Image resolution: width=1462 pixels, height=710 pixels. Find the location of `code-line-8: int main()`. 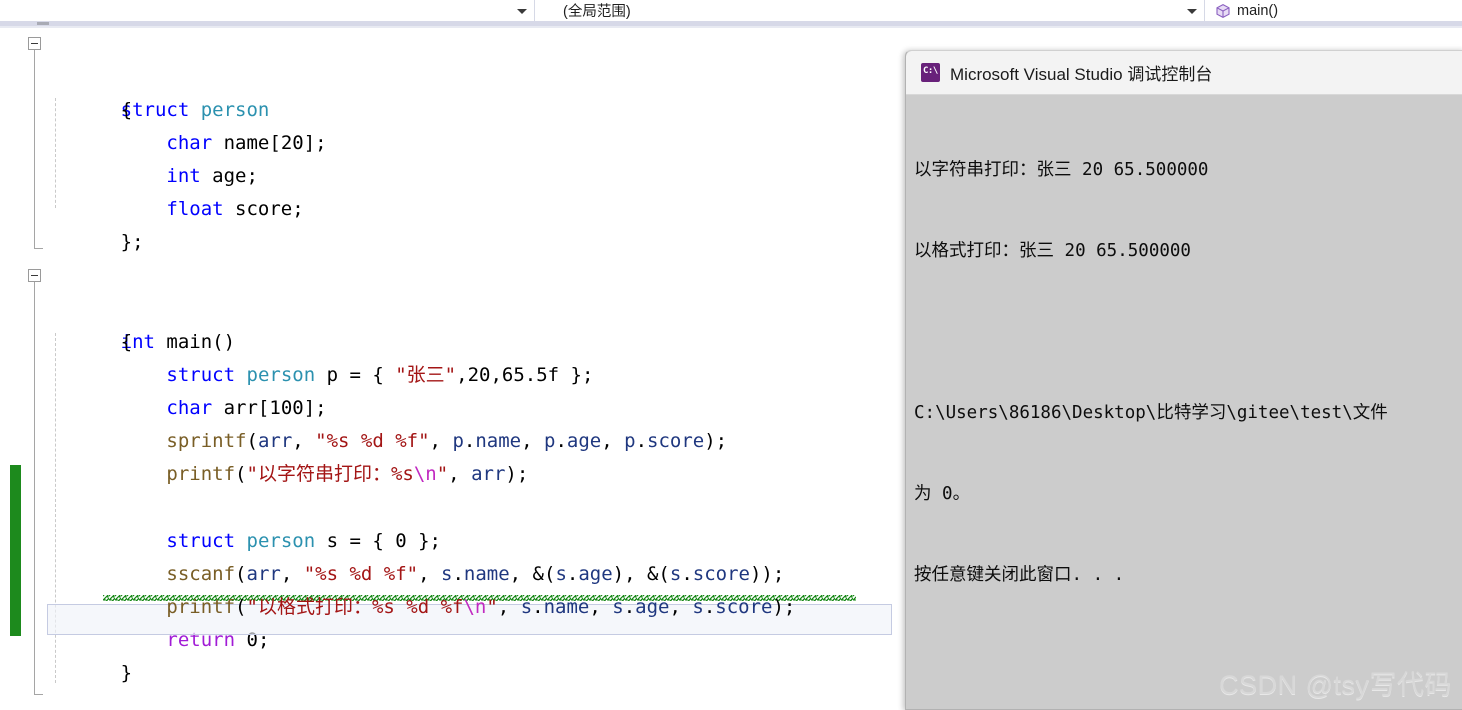

code-line-8: int main() is located at coordinates (465, 306).